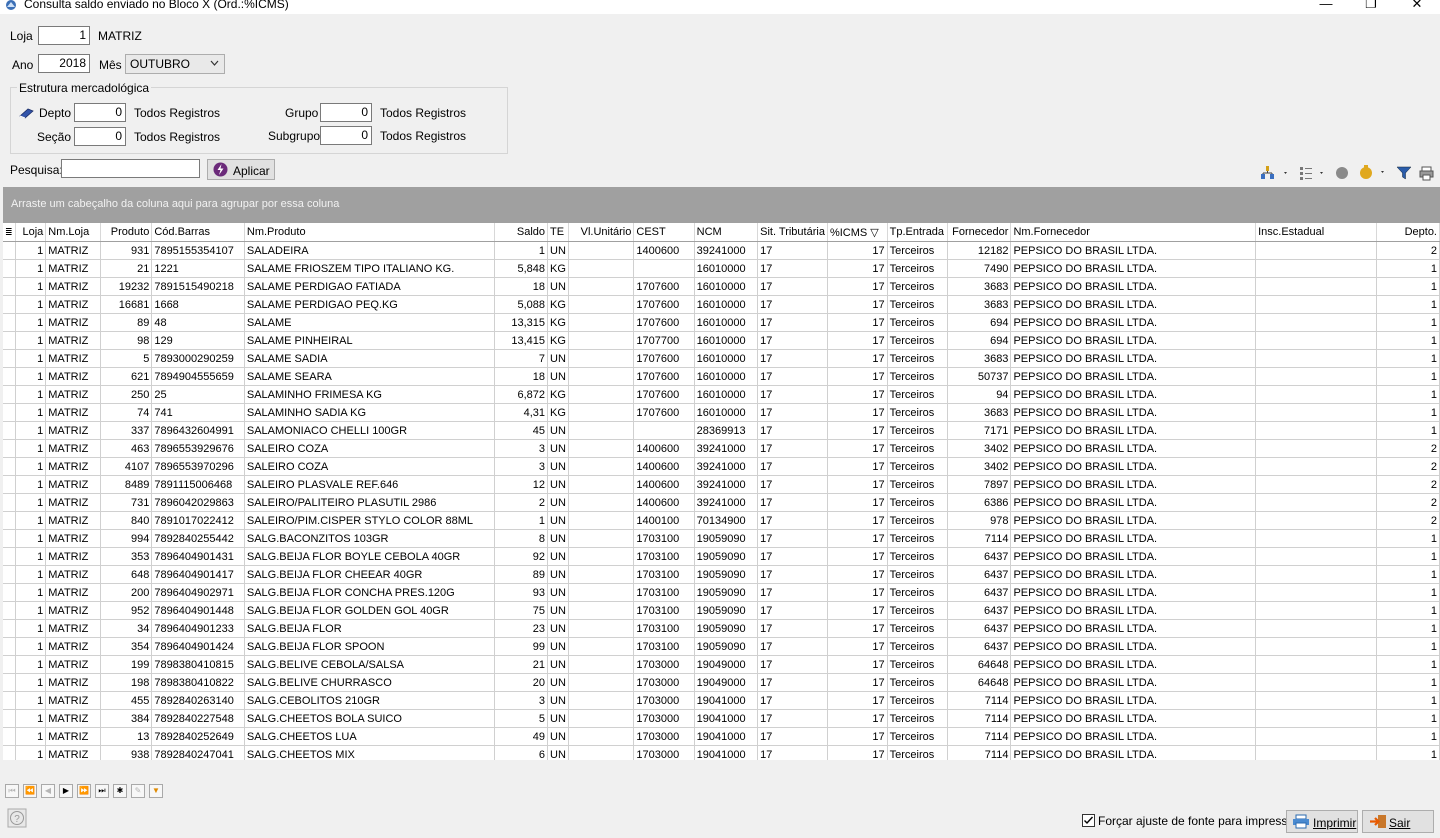 The image size is (1440, 838). I want to click on print-preview-icon, so click(1427, 173).